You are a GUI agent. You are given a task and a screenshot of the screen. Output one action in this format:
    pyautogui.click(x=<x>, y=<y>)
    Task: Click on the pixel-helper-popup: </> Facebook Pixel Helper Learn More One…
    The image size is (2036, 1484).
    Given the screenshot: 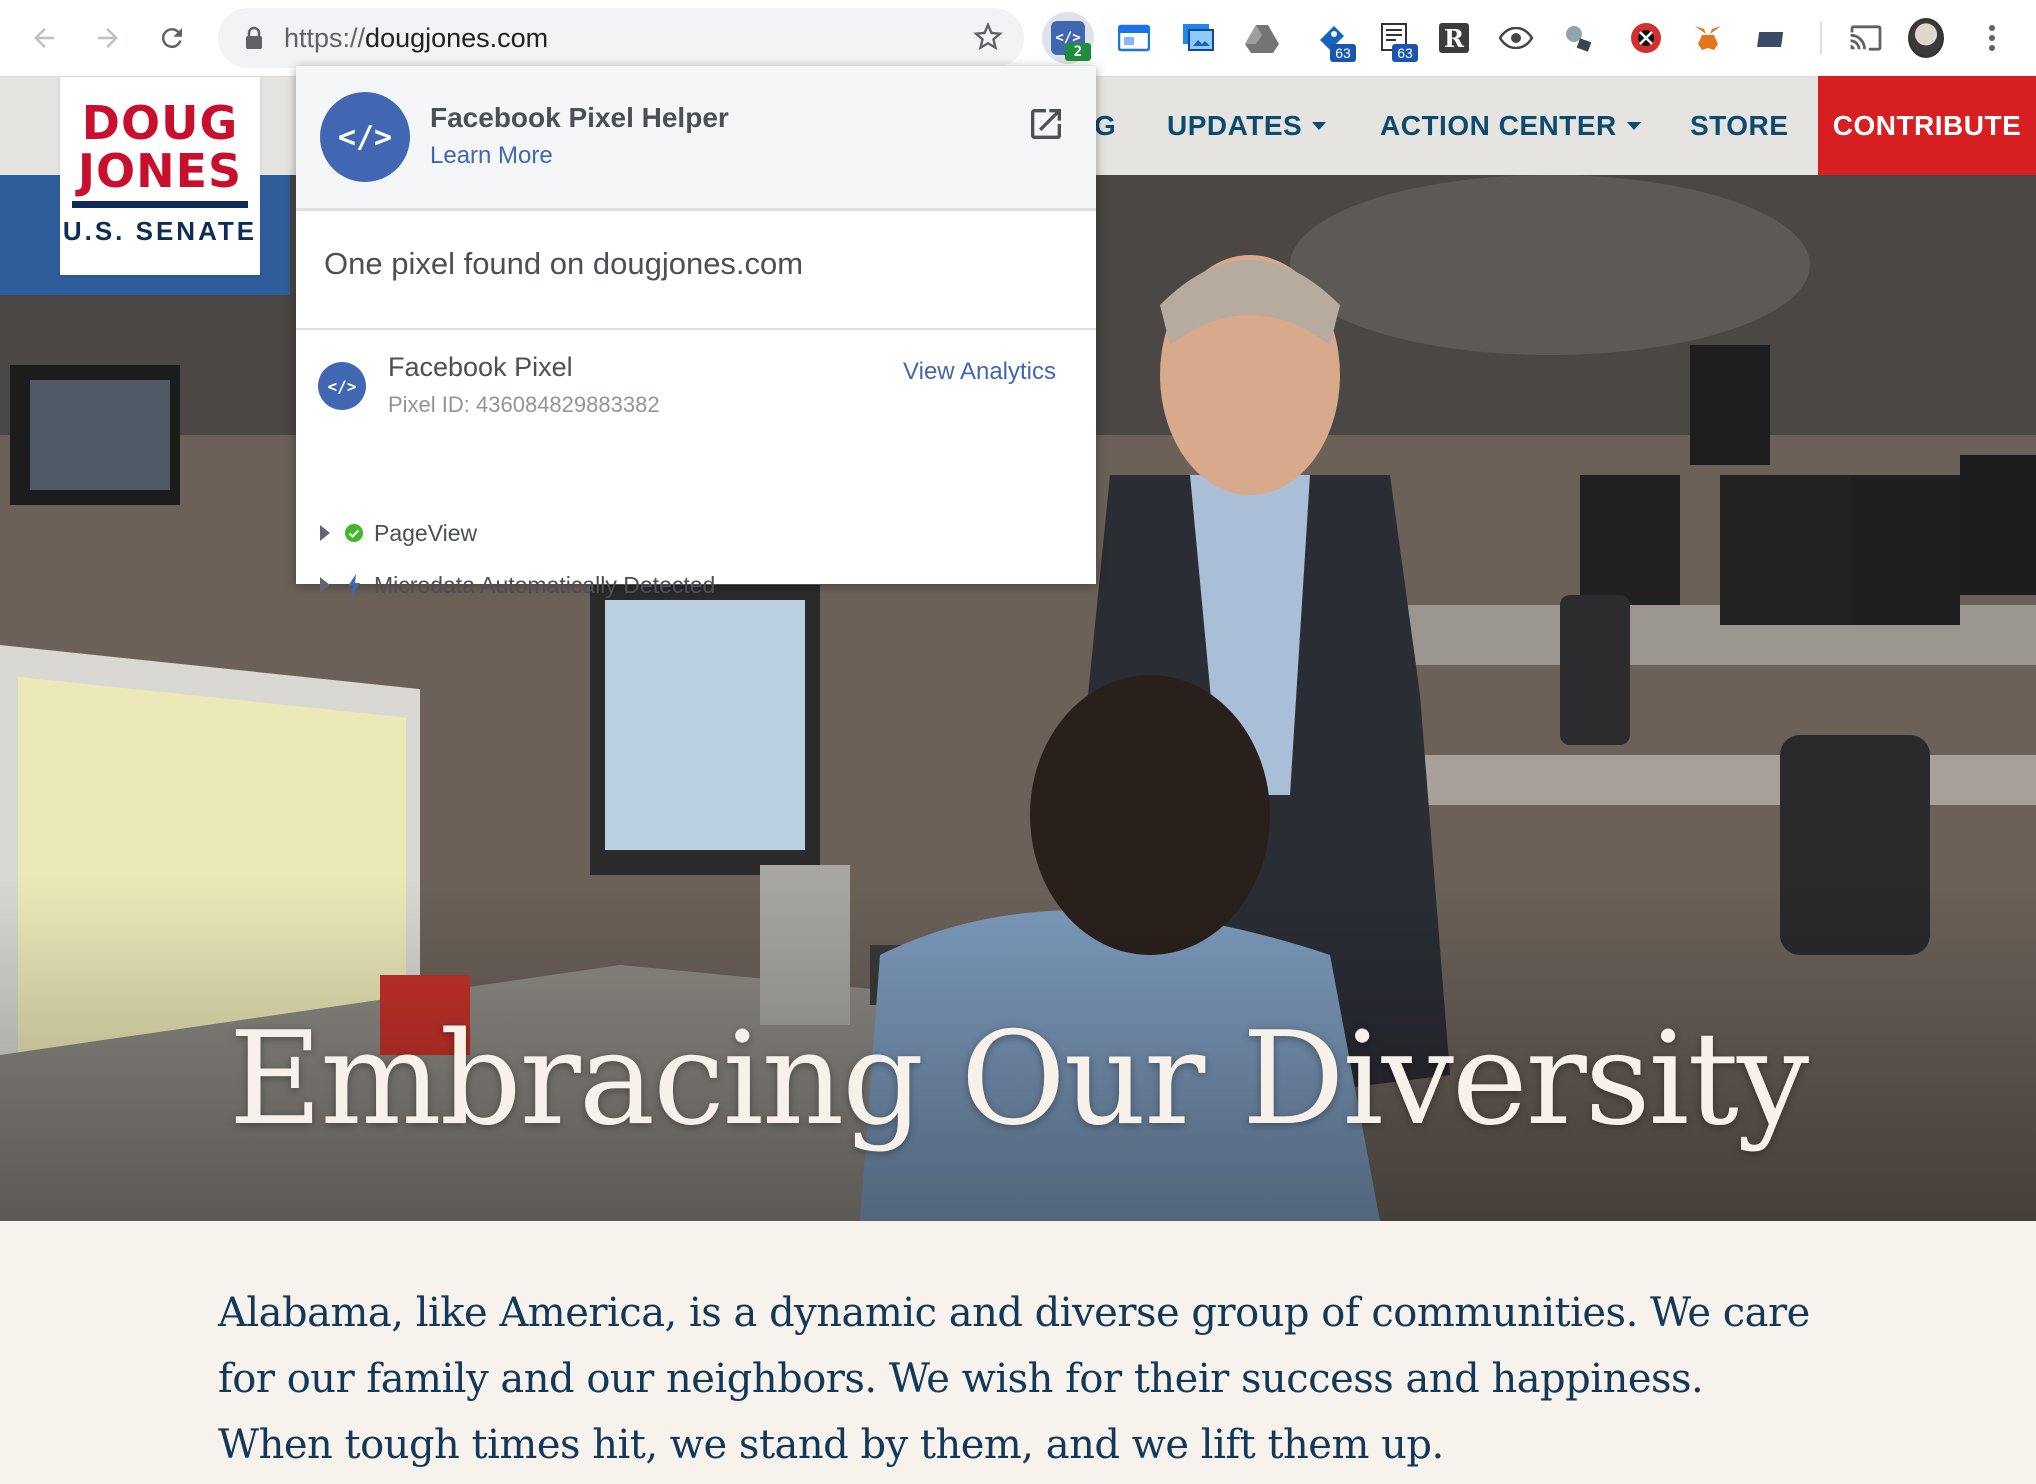 What is the action you would take?
    pyautogui.click(x=696, y=332)
    